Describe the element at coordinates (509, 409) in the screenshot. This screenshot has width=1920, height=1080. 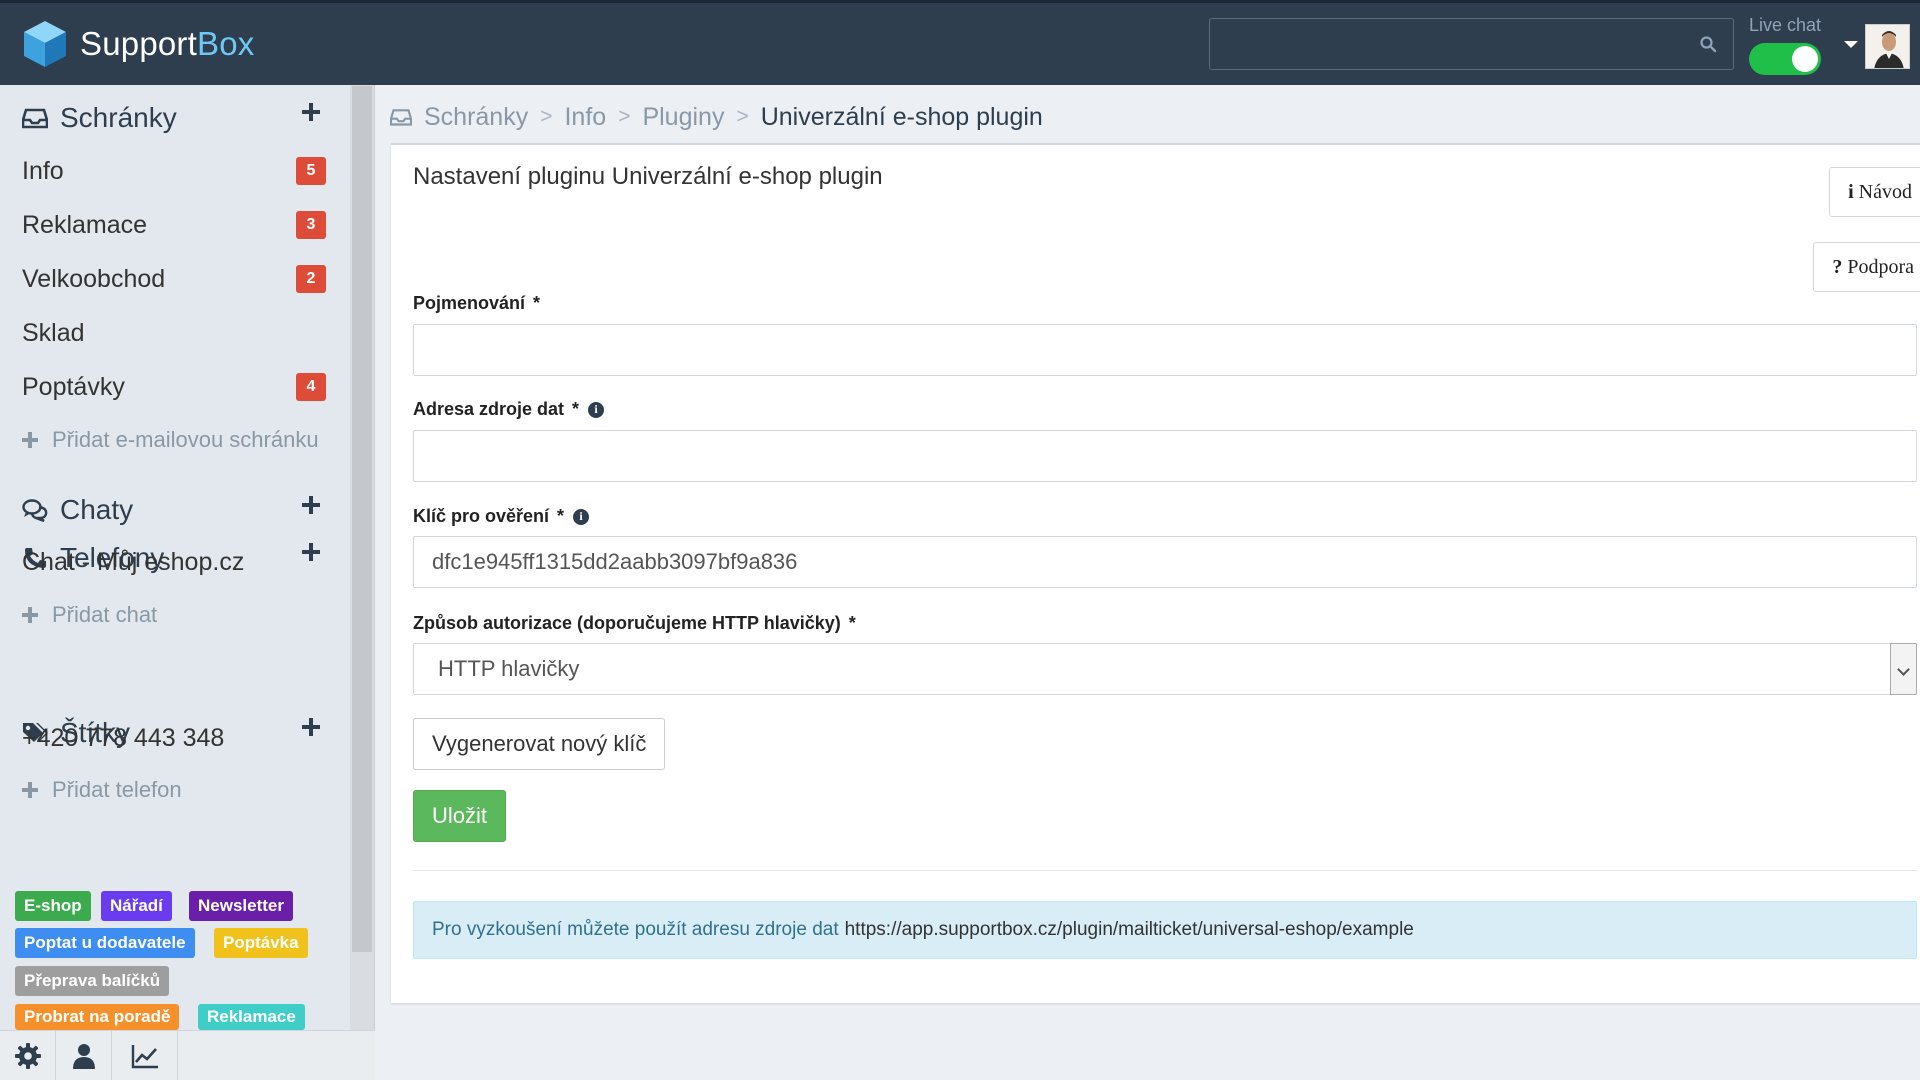
I see `source-url-label: Adresa zdroje dat * i` at that location.